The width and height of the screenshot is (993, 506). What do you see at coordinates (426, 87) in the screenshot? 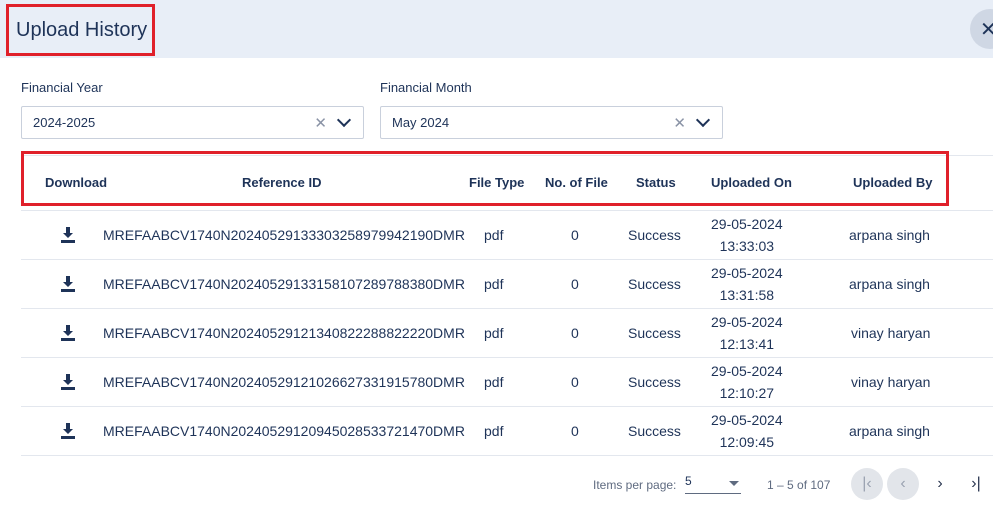
I see `financial-month-label: Financial Month` at bounding box center [426, 87].